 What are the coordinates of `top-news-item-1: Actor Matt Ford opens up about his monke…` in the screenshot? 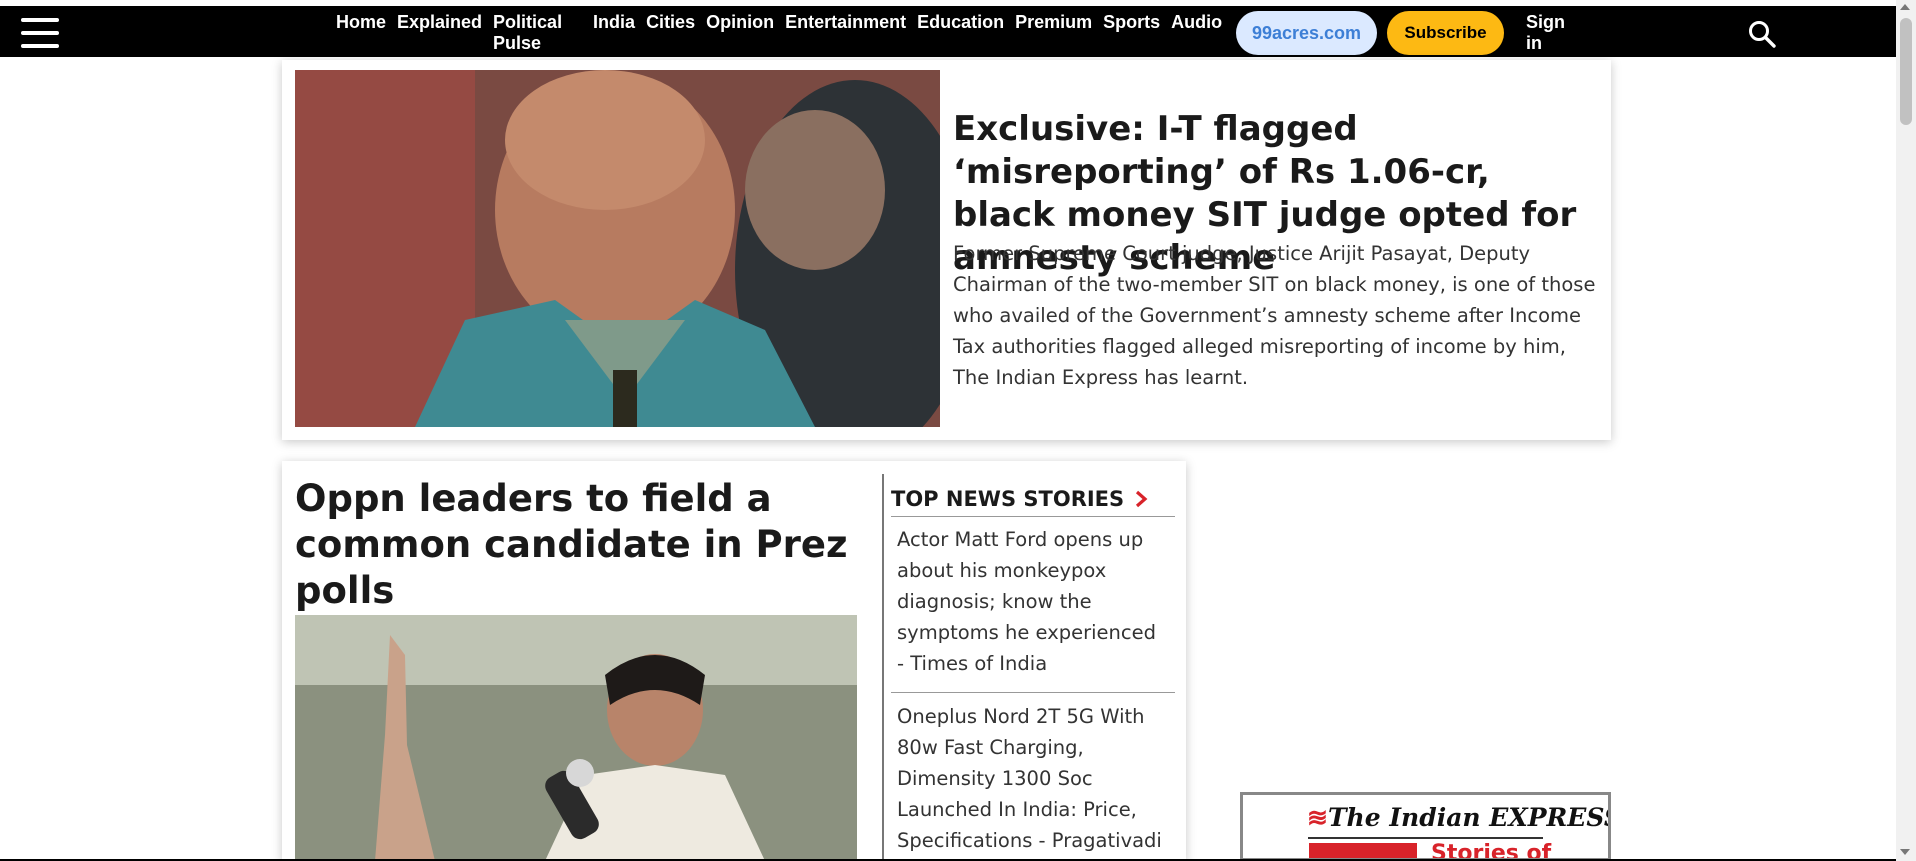 It's located at (1033, 601).